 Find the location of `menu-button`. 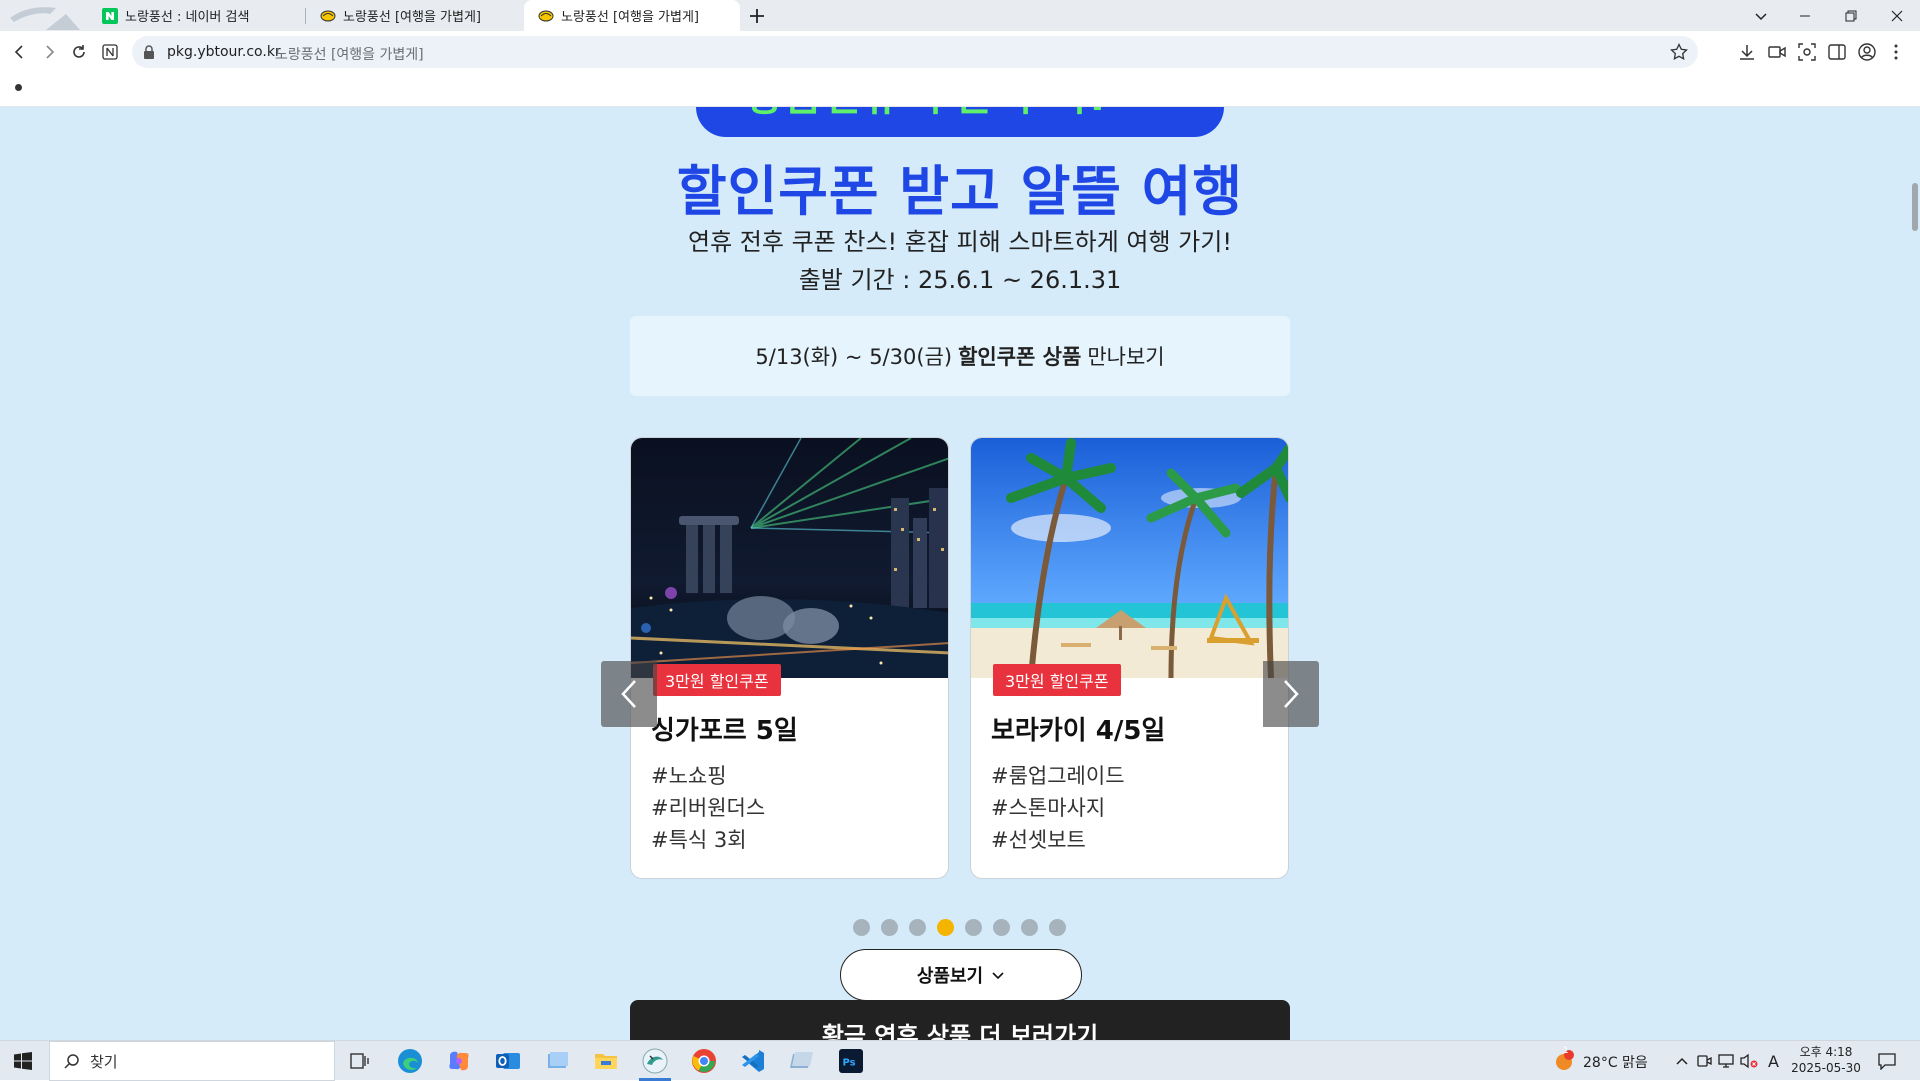

menu-button is located at coordinates (1896, 52).